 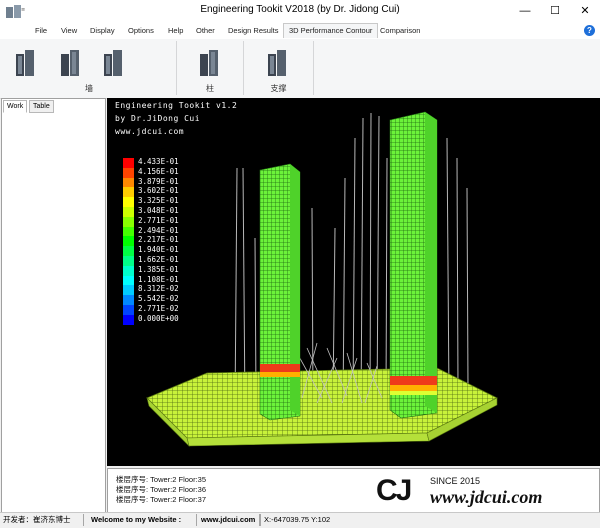 I want to click on minimize-button: —, so click(x=525, y=11).